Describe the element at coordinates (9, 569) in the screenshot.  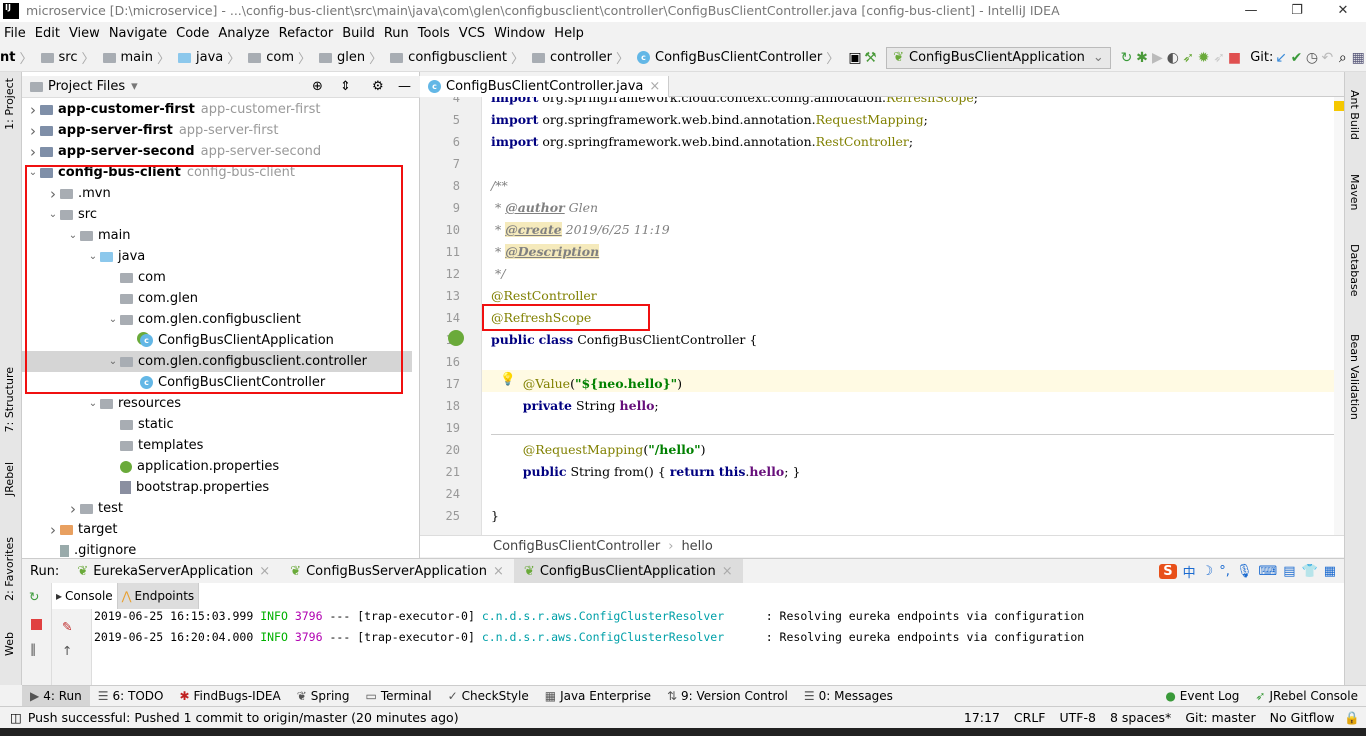
I see `left-tab-3: 2: Favorites` at that location.